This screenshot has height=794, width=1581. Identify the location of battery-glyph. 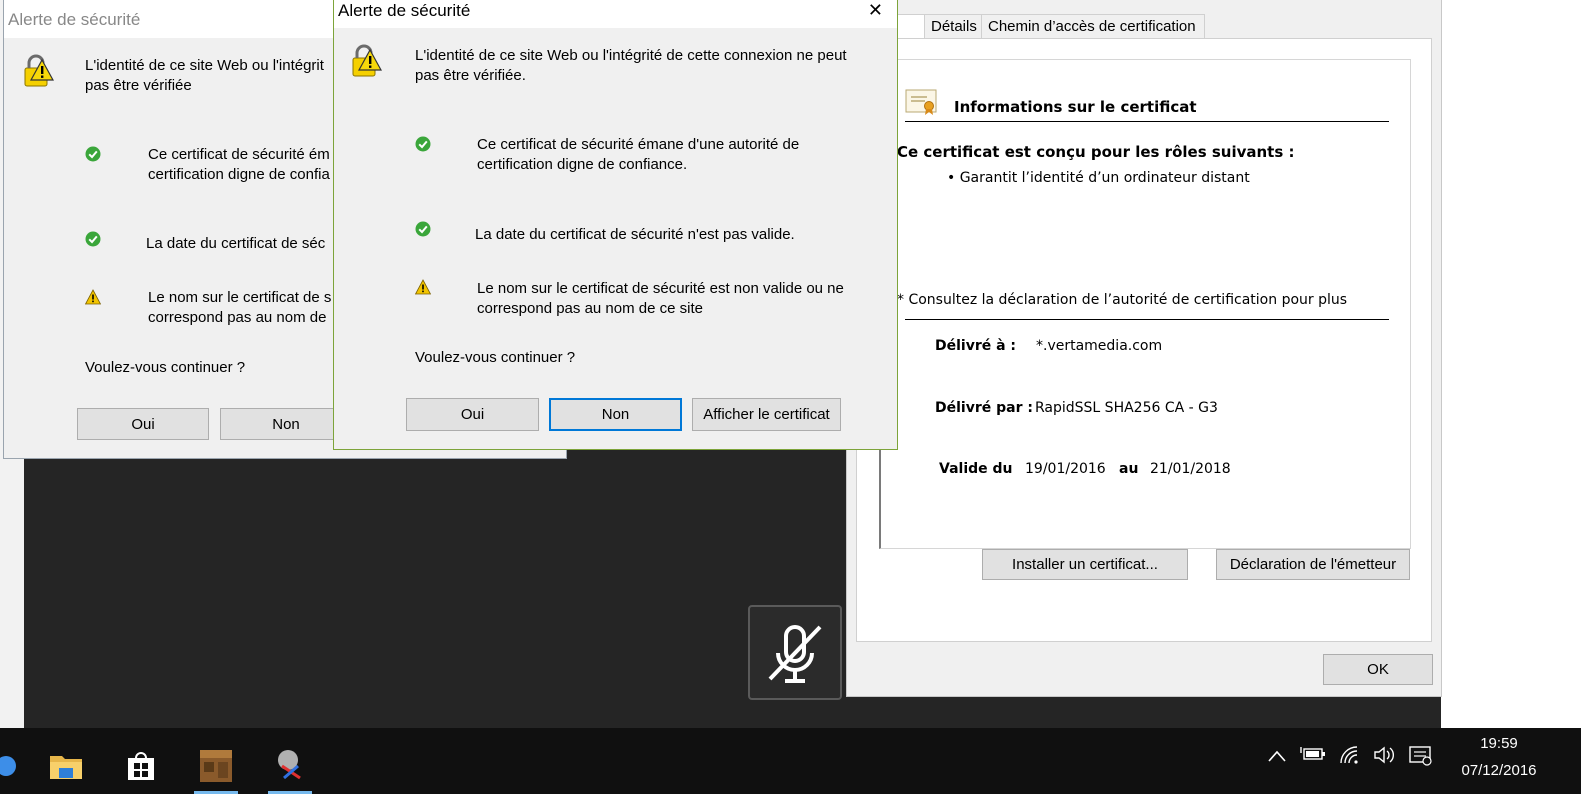
(1312, 753).